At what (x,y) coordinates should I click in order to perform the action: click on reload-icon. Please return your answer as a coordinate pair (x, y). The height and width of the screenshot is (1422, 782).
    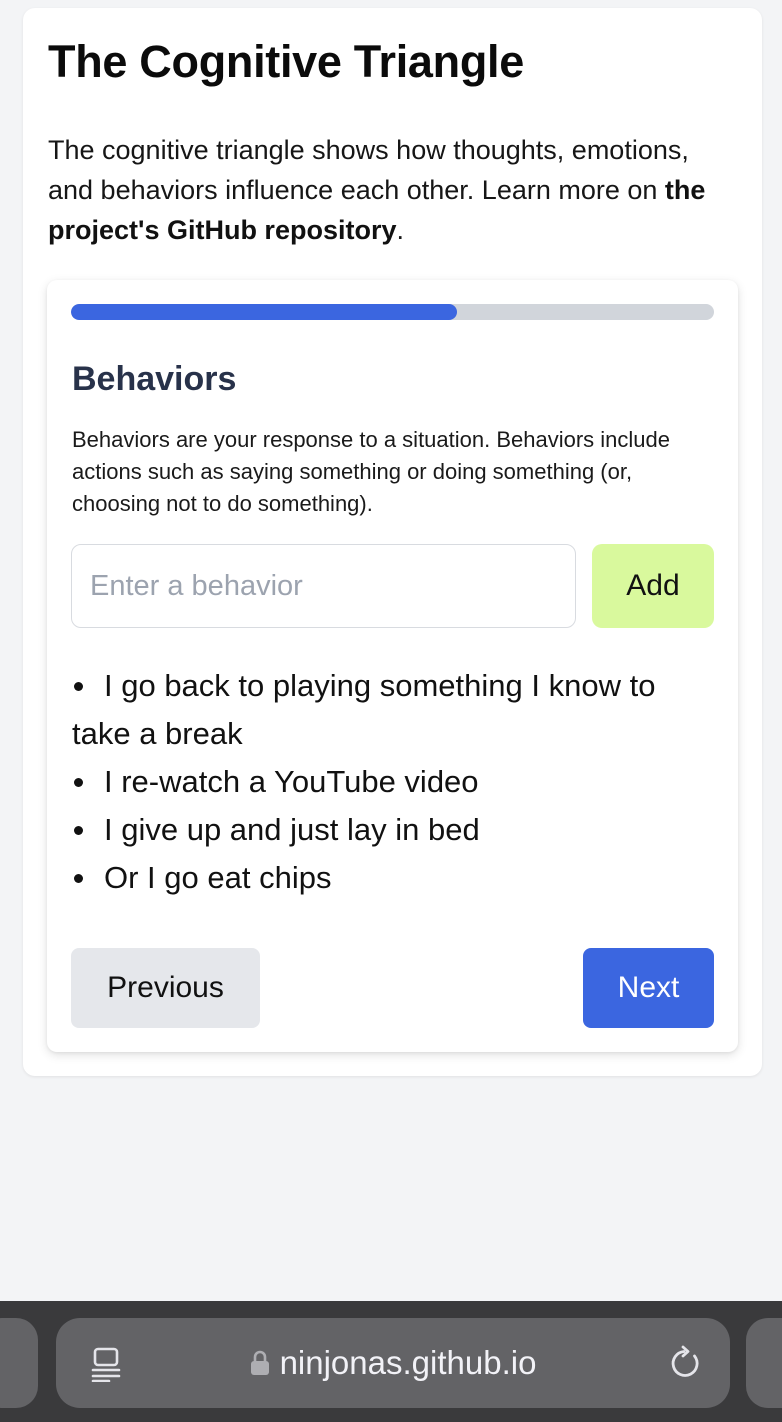
    Looking at the image, I should click on (686, 1363).